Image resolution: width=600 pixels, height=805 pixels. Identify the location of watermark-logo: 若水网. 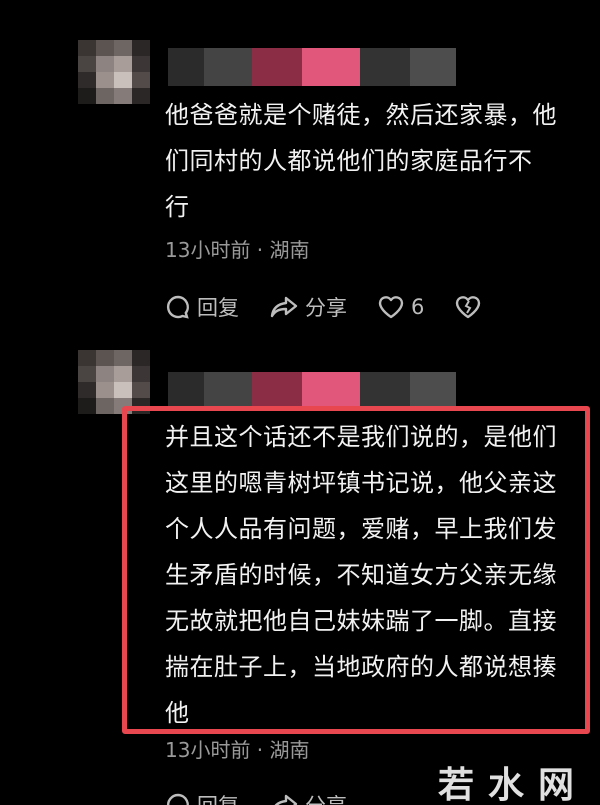
(512, 784).